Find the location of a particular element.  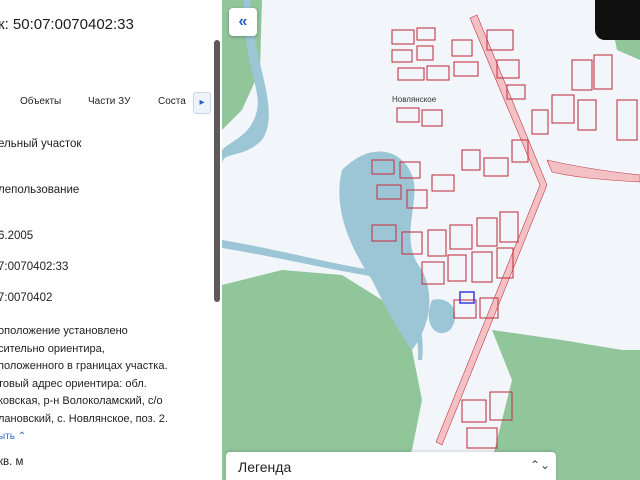

address-line: ковская, р-н Волоколамский, с/о is located at coordinates (81, 401).